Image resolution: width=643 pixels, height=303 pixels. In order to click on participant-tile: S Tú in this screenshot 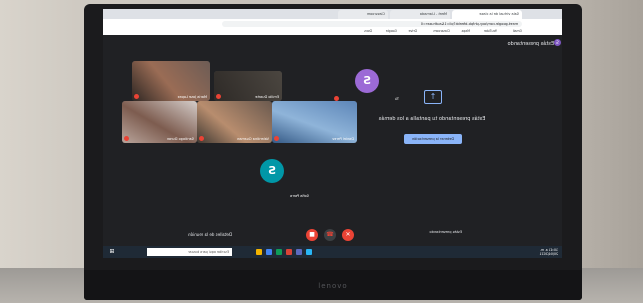, I will do `click(367, 83)`.